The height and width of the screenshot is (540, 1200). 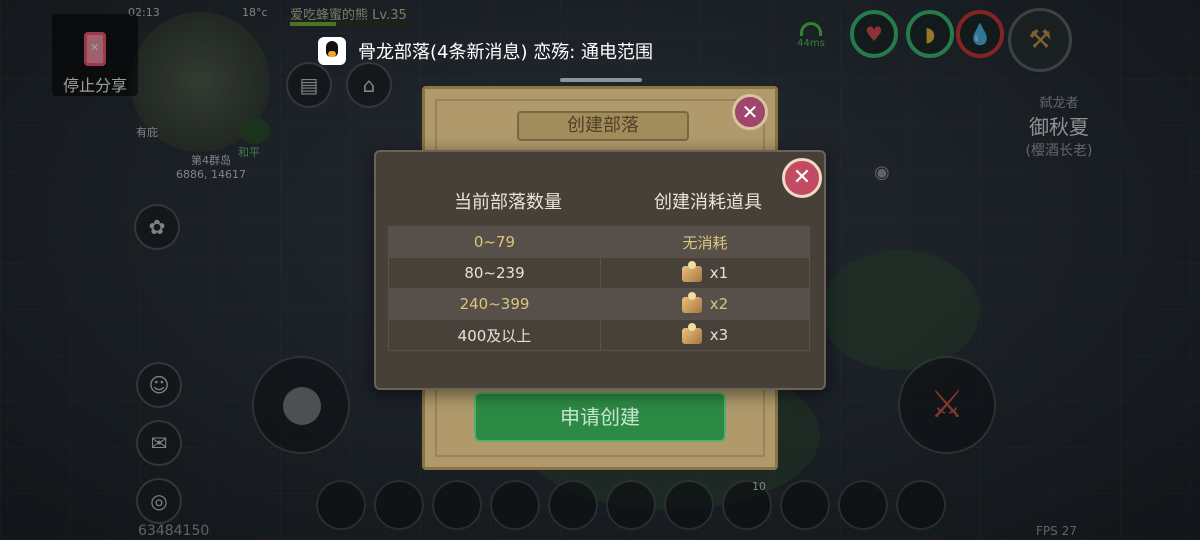 I want to click on tribe-count-range: 80~239, so click(x=494, y=273).